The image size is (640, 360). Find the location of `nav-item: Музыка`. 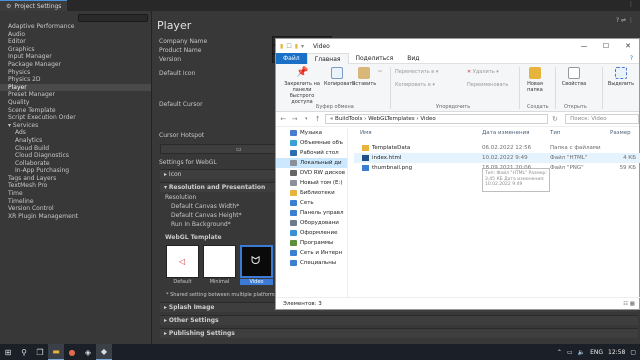

nav-item: Музыка is located at coordinates (311, 133).